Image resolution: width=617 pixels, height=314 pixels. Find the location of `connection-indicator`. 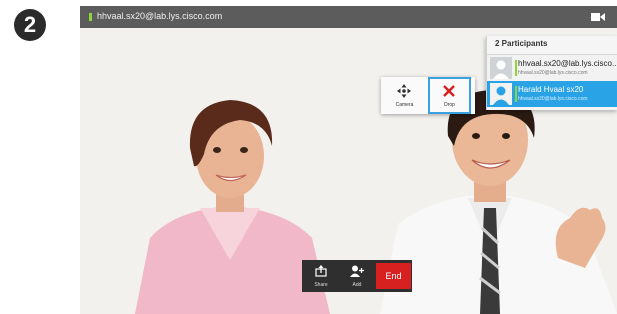

connection-indicator is located at coordinates (90, 17).